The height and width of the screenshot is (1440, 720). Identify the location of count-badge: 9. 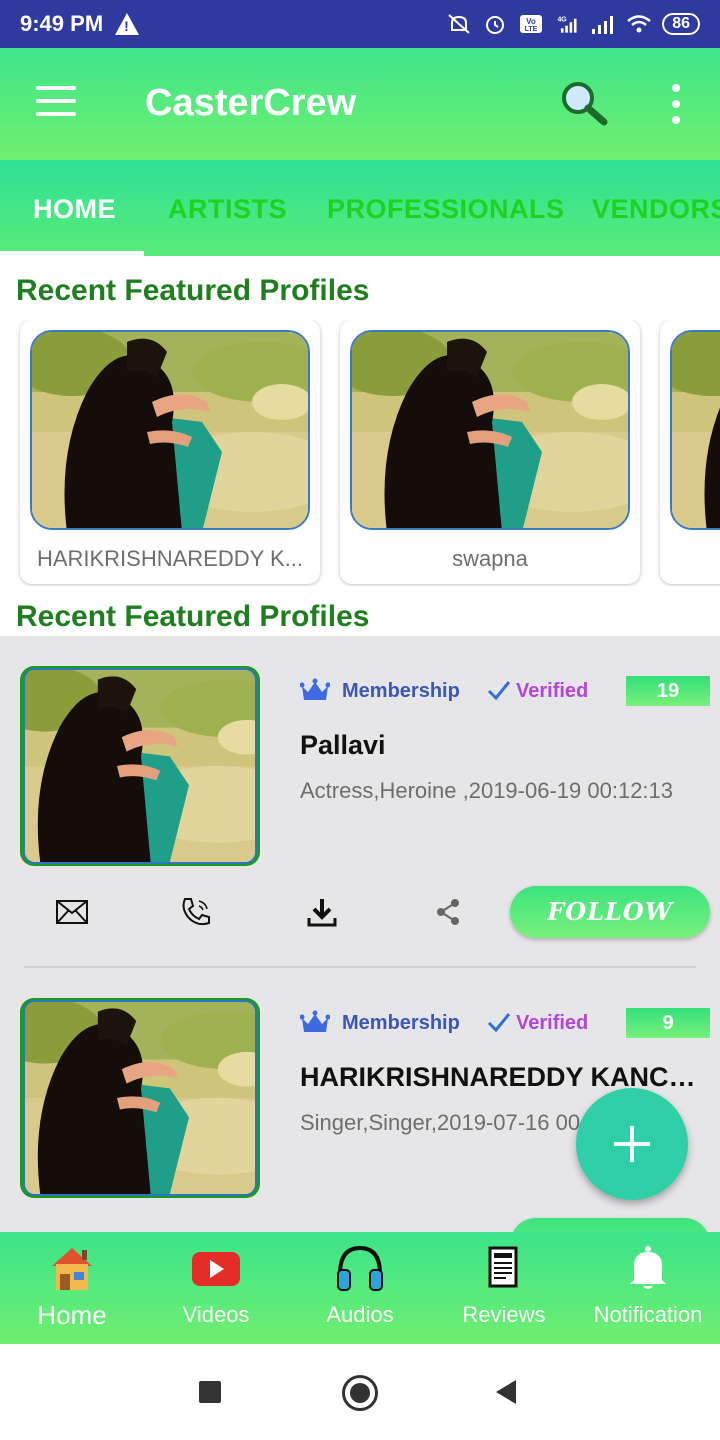
(668, 1023).